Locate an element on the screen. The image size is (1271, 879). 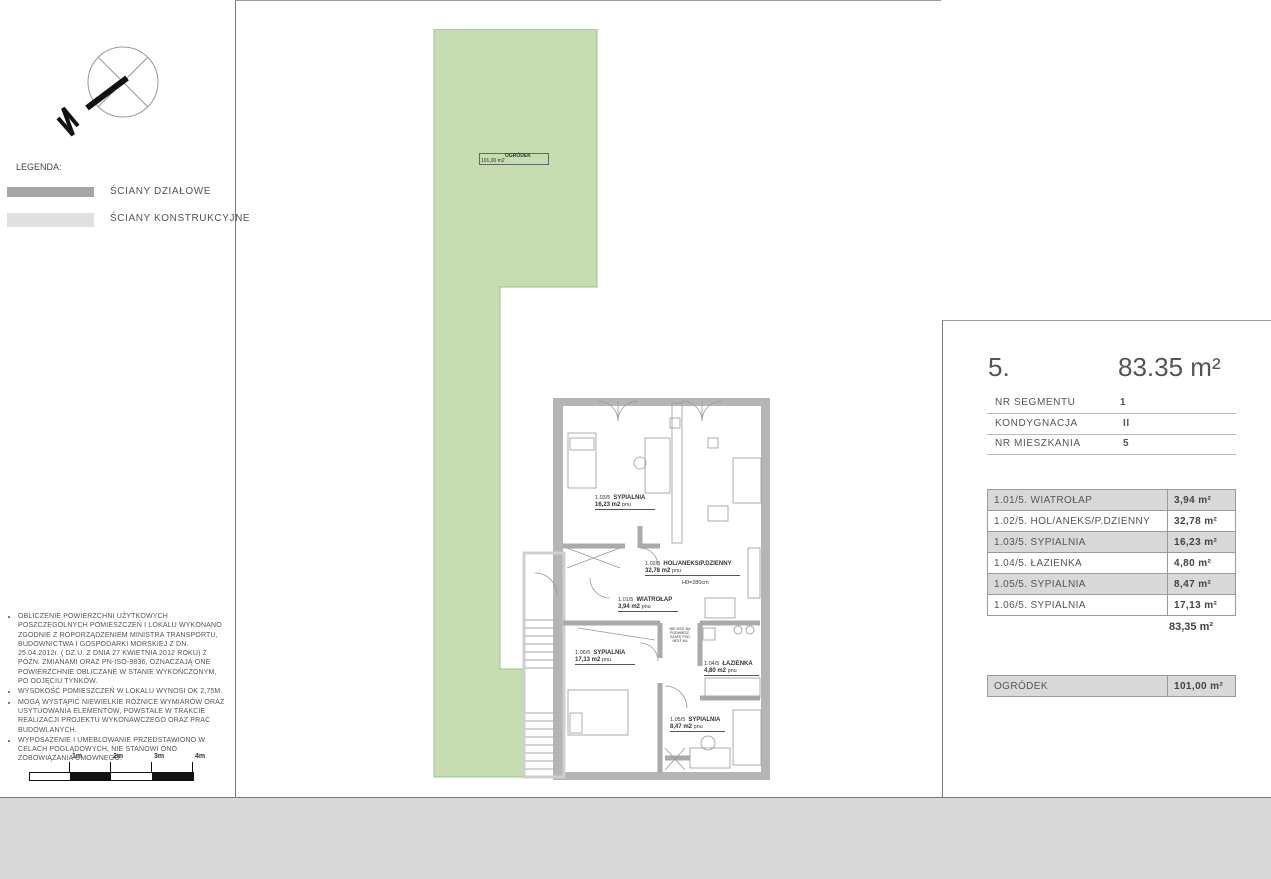
table-row: 1.04/5. ŁAZIENKA 4,80 m² is located at coordinates (1111, 563).